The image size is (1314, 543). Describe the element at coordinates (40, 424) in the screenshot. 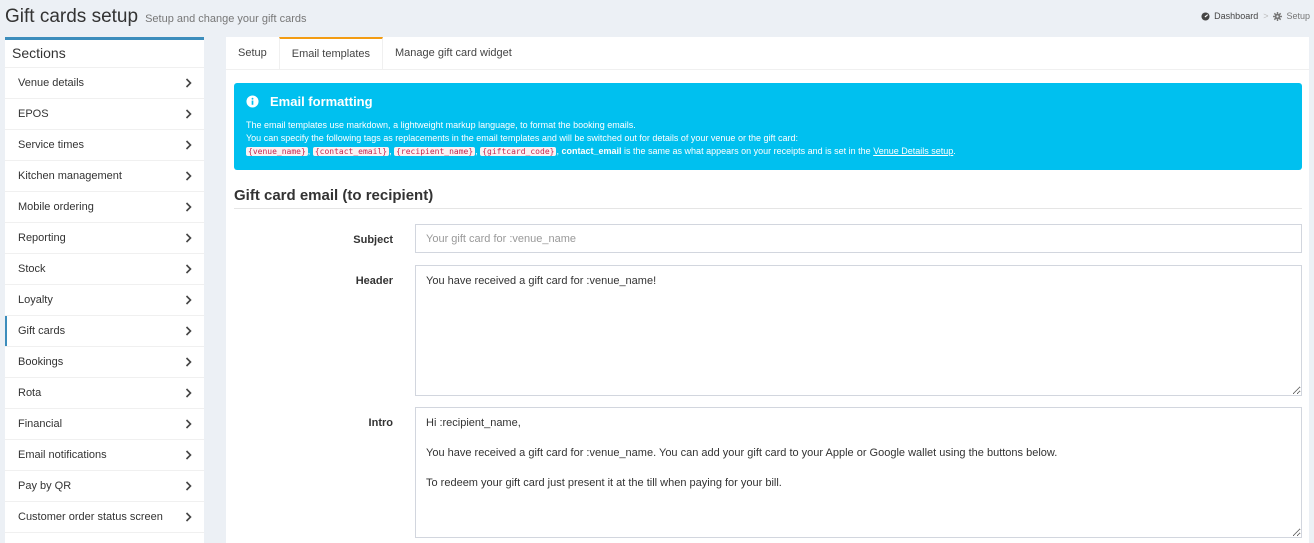

I see `sidebar-item-label: Financial` at that location.